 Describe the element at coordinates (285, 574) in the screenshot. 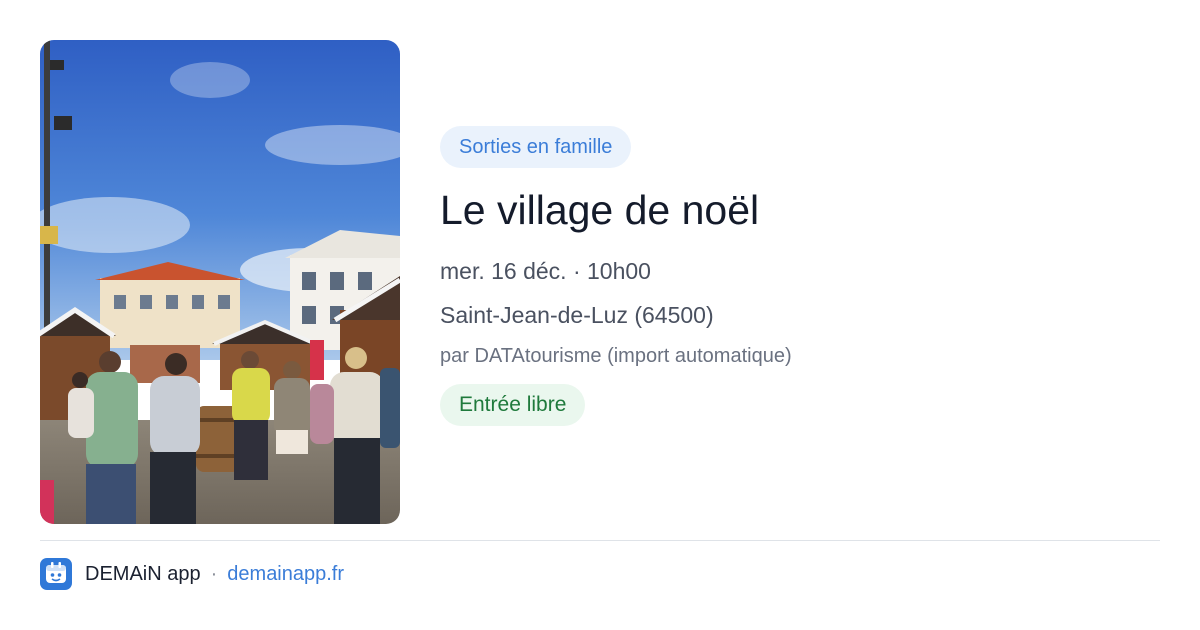

I see `website-link: demainapp.fr` at that location.